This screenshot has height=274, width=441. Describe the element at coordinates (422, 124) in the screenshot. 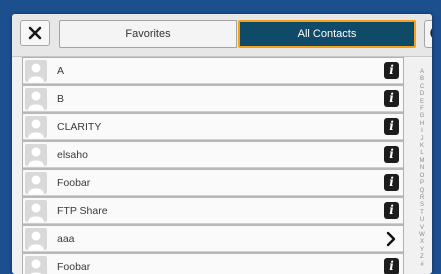

I see `index-letter: H` at that location.